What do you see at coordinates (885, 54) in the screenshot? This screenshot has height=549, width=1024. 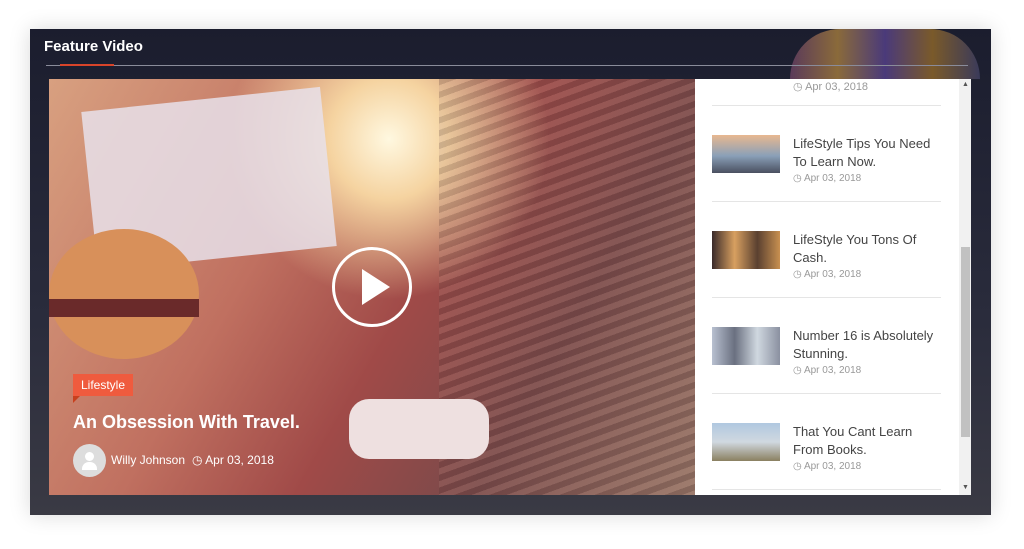 I see `background-balloon` at bounding box center [885, 54].